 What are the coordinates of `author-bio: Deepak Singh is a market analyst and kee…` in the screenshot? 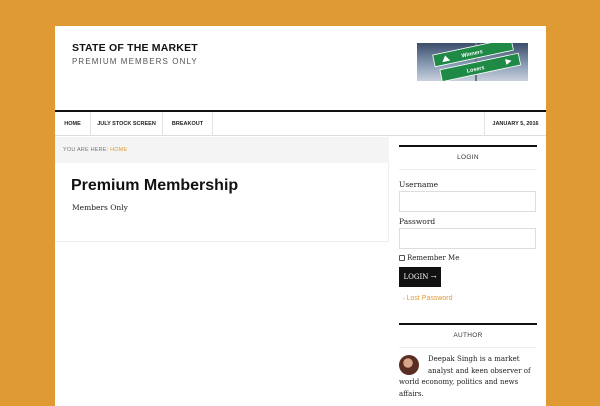 It's located at (468, 378).